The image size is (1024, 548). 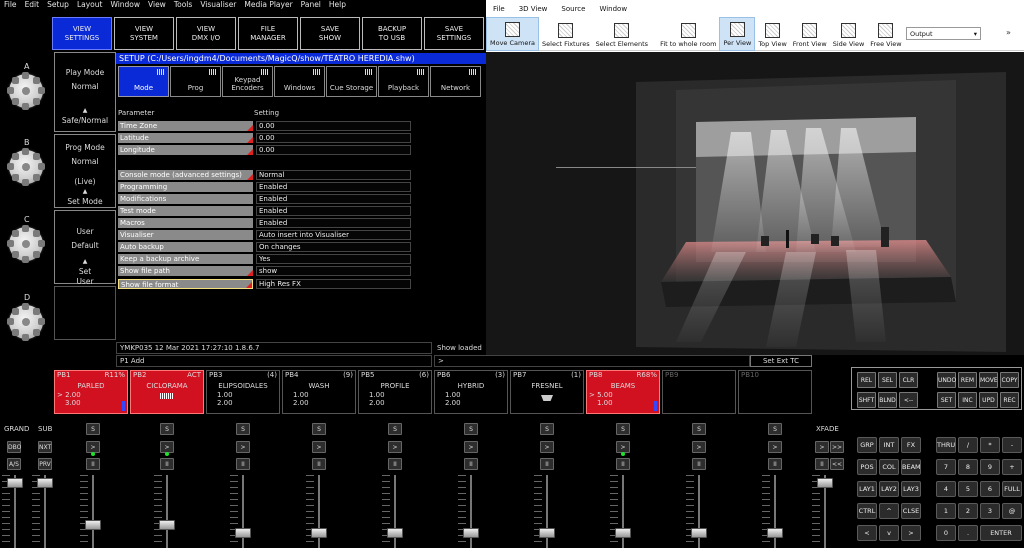 What do you see at coordinates (990, 445) in the screenshot?
I see `keypad-key: *` at bounding box center [990, 445].